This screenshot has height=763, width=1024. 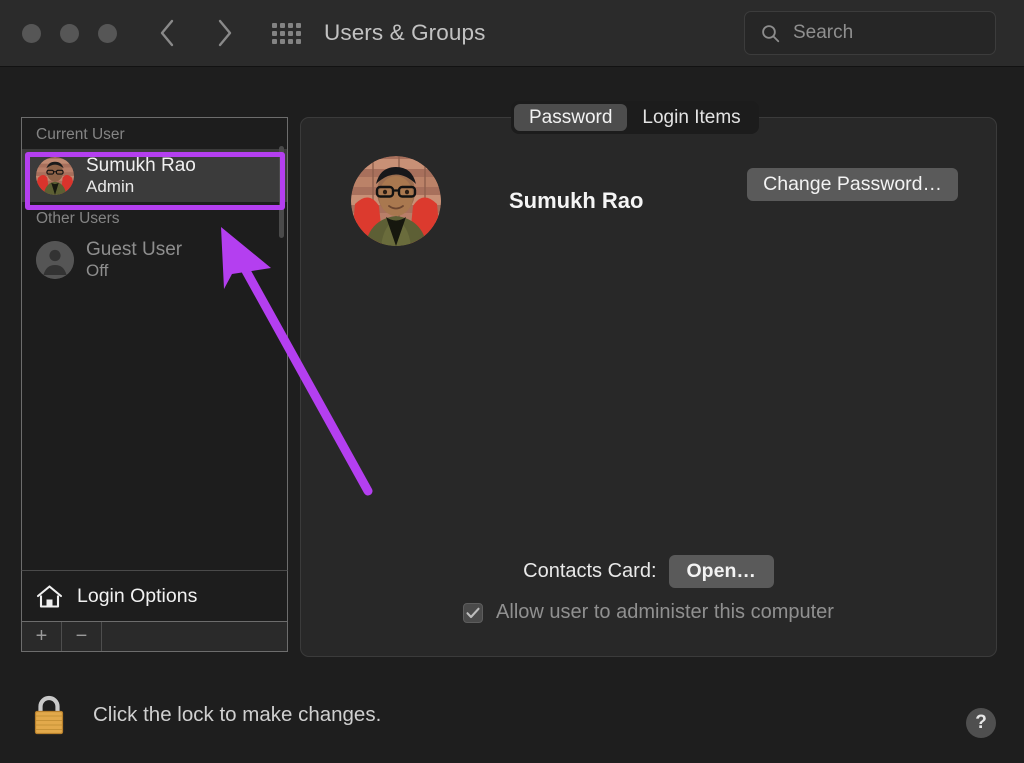 I want to click on close-button, so click(x=31, y=33).